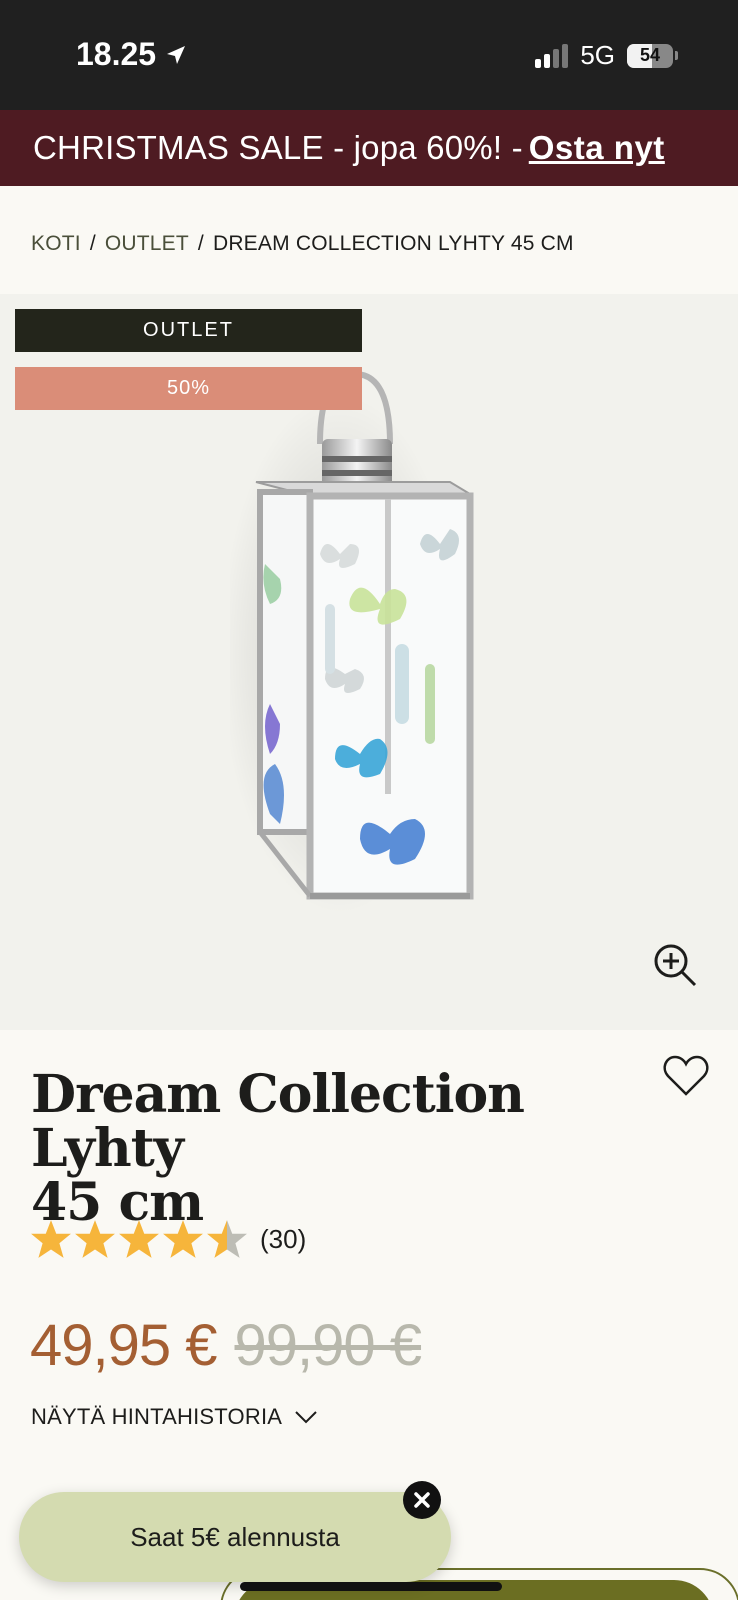 This screenshot has width=738, height=1600. I want to click on breadcrumb-home-link: KOTI, so click(56, 244).